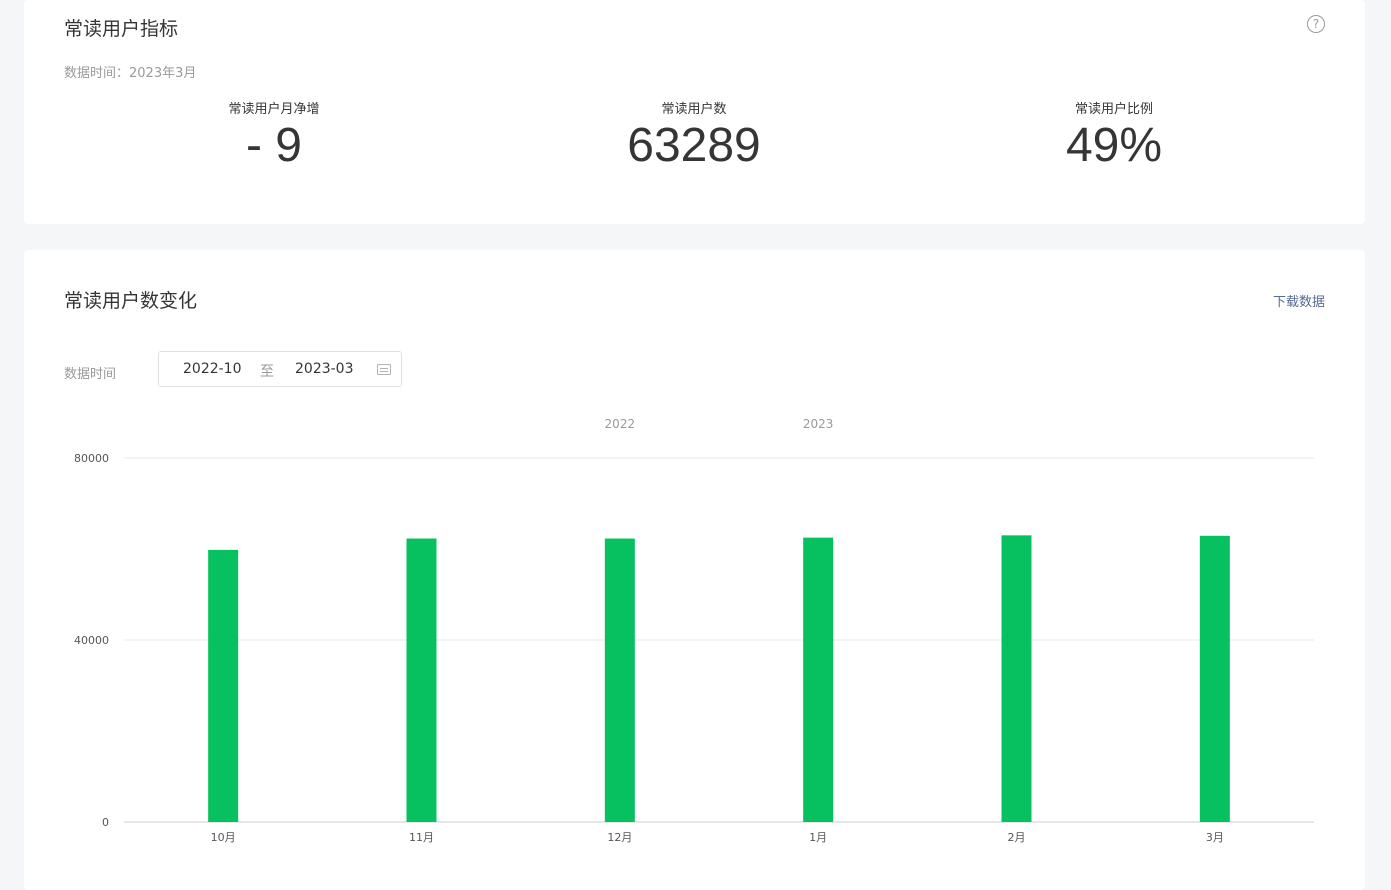 The width and height of the screenshot is (1391, 890). I want to click on x-tick-label: 11月, so click(421, 837).